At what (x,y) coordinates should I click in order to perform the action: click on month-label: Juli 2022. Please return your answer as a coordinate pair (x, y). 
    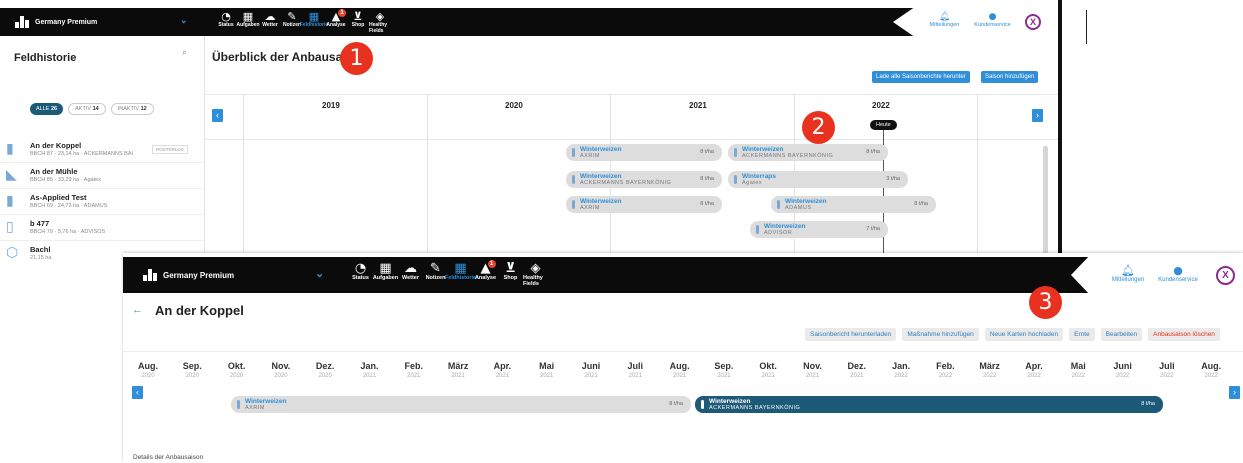
    Looking at the image, I should click on (1167, 370).